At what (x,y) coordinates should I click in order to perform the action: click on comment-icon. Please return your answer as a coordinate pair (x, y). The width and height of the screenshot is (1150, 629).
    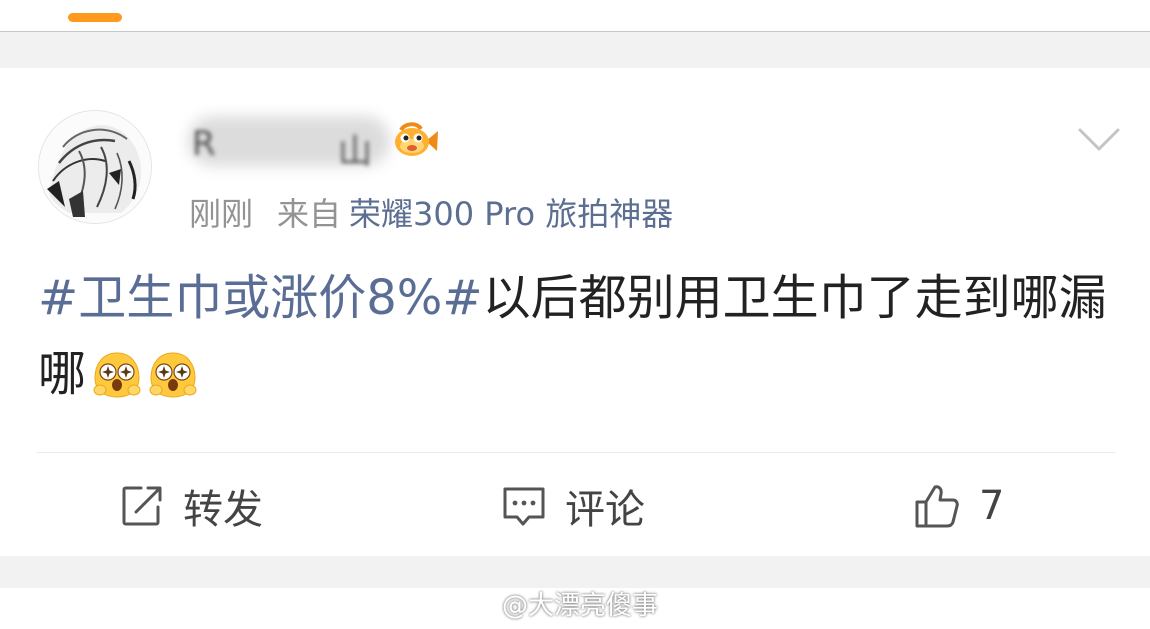
    Looking at the image, I should click on (524, 506).